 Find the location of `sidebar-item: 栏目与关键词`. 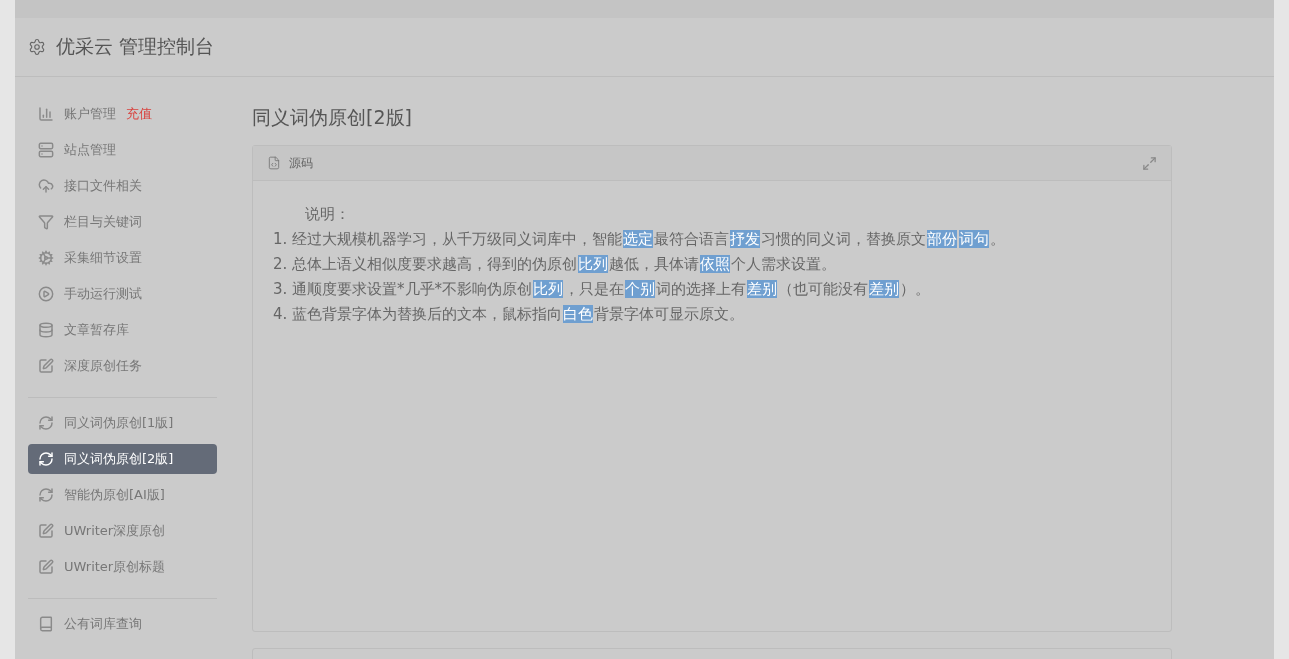

sidebar-item: 栏目与关键词 is located at coordinates (122, 222).